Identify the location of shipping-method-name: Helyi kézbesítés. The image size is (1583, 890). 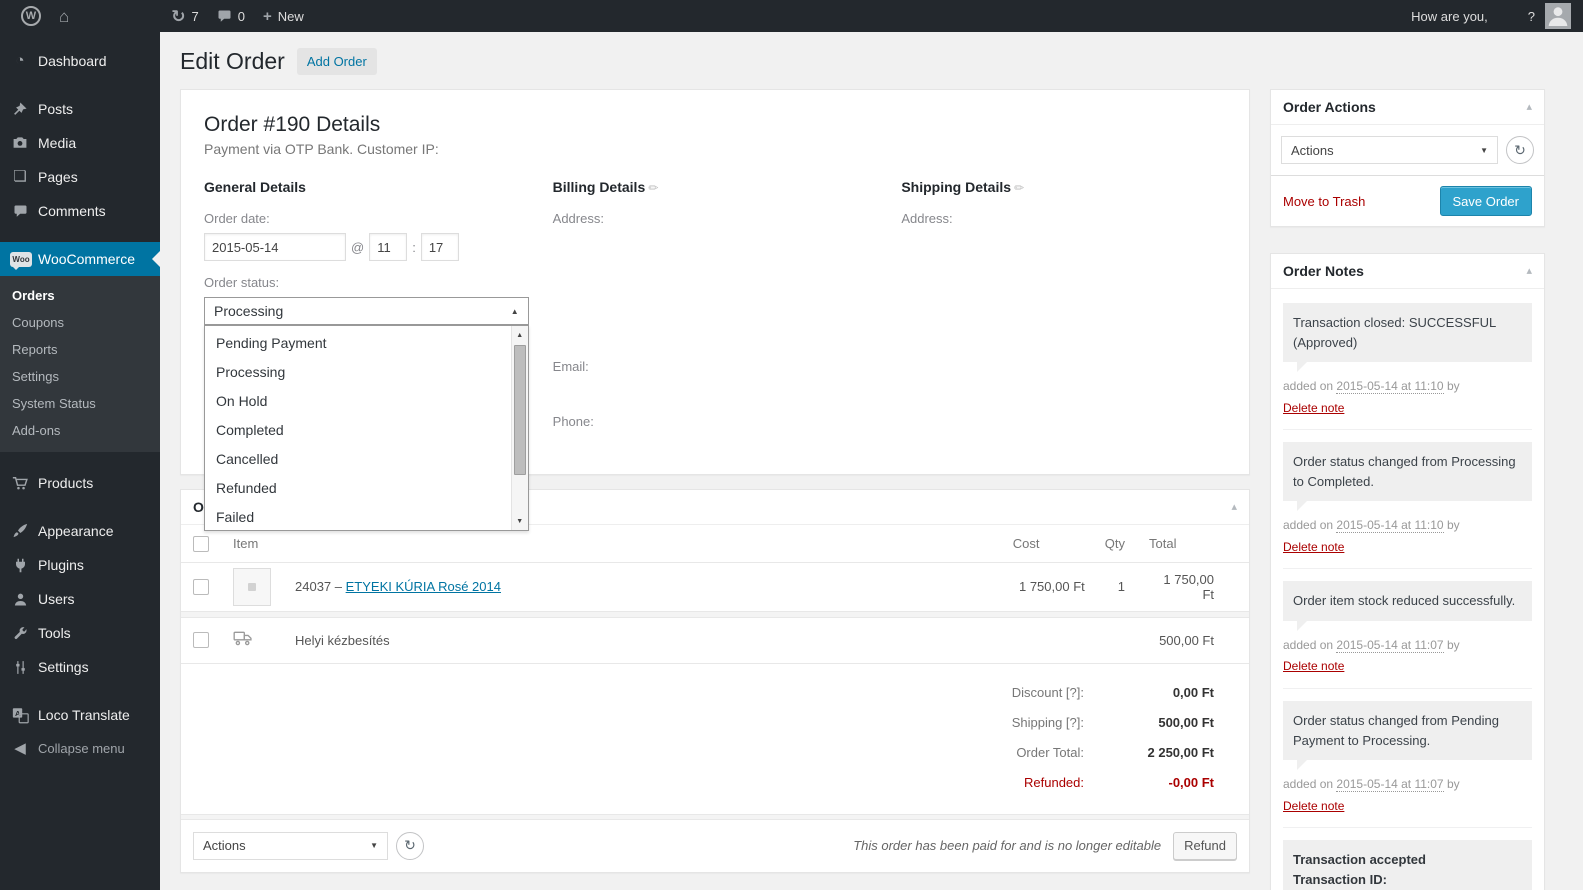
(642, 640).